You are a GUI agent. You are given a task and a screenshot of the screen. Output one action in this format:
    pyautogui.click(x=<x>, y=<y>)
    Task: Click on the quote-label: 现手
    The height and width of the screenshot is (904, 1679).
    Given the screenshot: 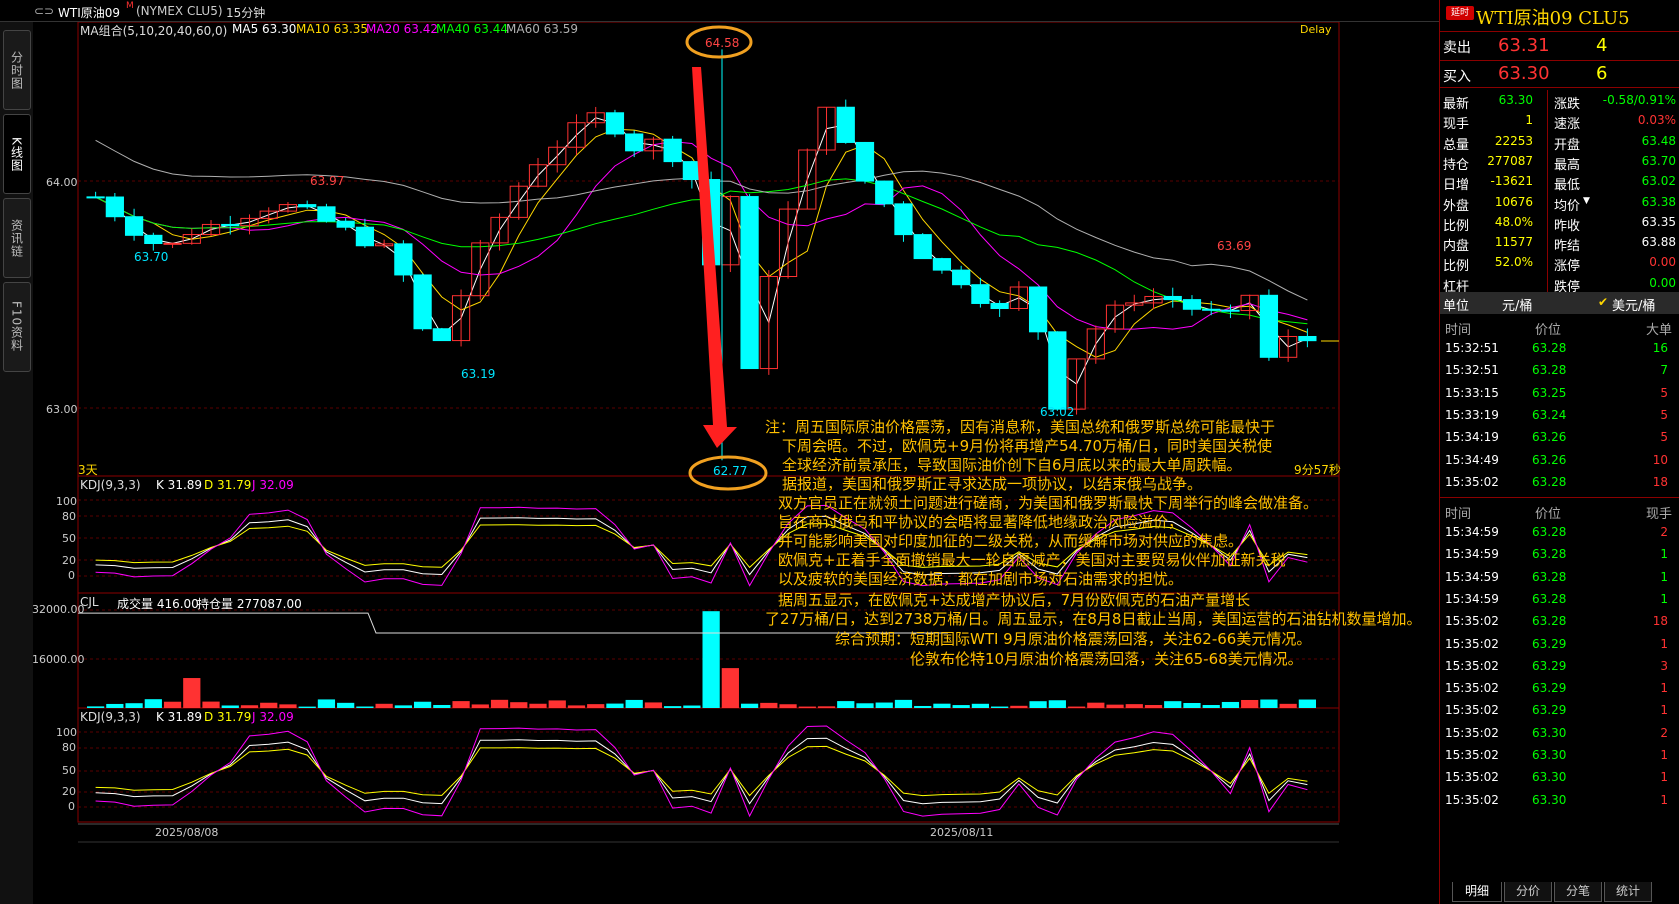 What is the action you would take?
    pyautogui.click(x=1456, y=125)
    